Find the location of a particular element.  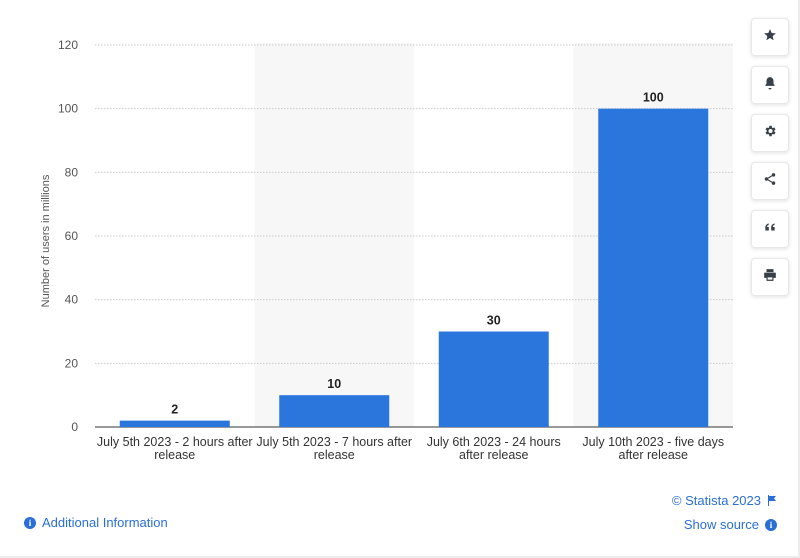

print-button is located at coordinates (770, 277).